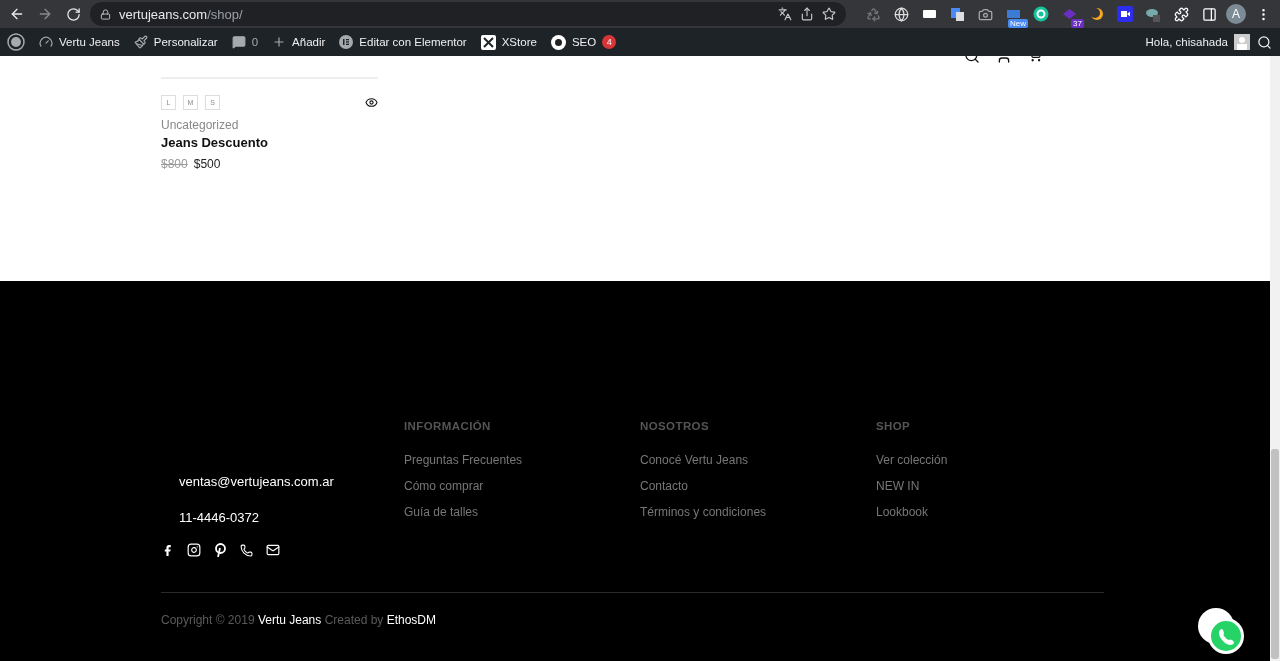 This screenshot has width=1280, height=661. Describe the element at coordinates (758, 512) in the screenshot. I see `footer-link: Términos y condiciones` at that location.